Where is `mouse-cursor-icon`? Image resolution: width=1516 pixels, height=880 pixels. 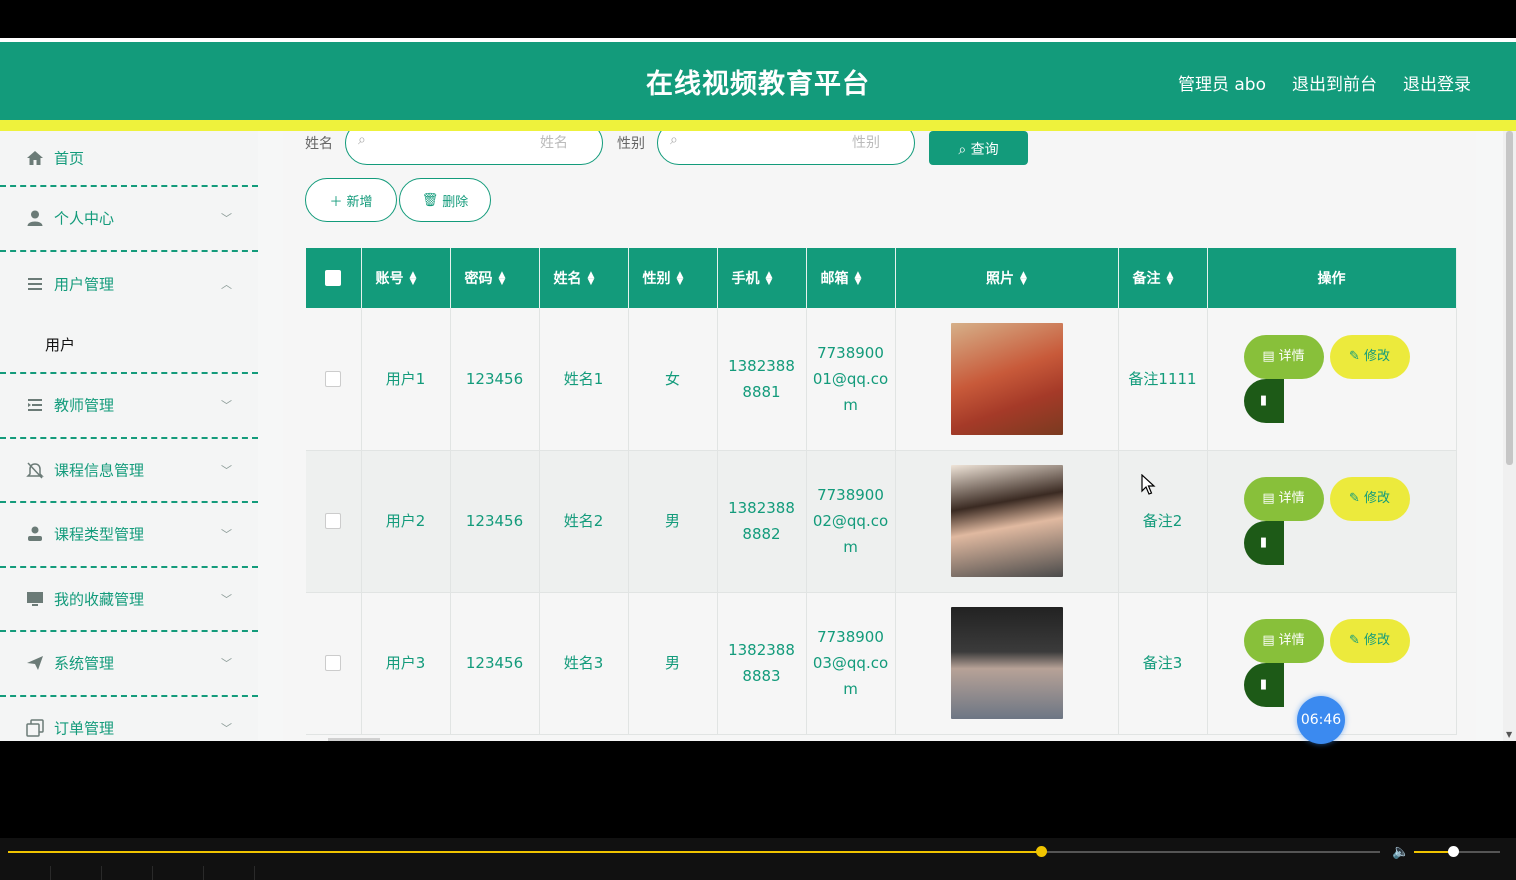
mouse-cursor-icon is located at coordinates (1148, 484).